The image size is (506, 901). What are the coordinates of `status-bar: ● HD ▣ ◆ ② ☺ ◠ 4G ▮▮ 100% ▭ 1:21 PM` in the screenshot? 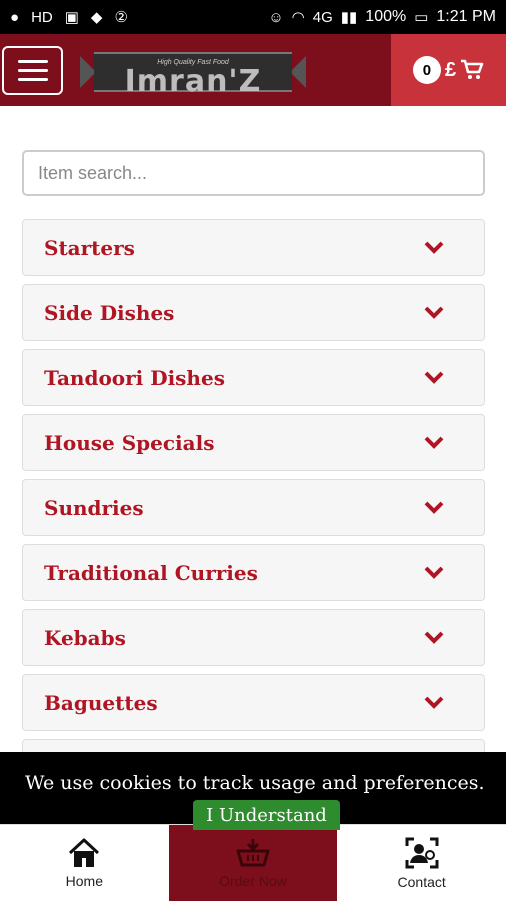 It's located at (253, 17).